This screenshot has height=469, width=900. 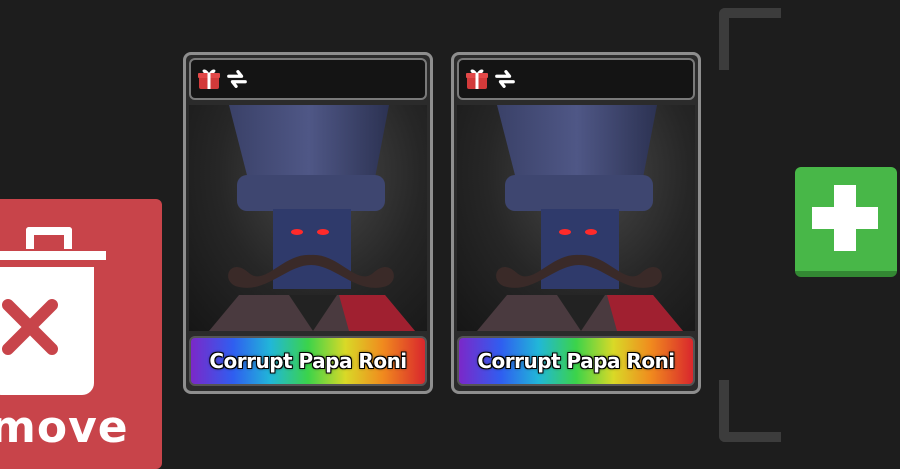 I want to click on trash-lid, so click(x=53, y=243).